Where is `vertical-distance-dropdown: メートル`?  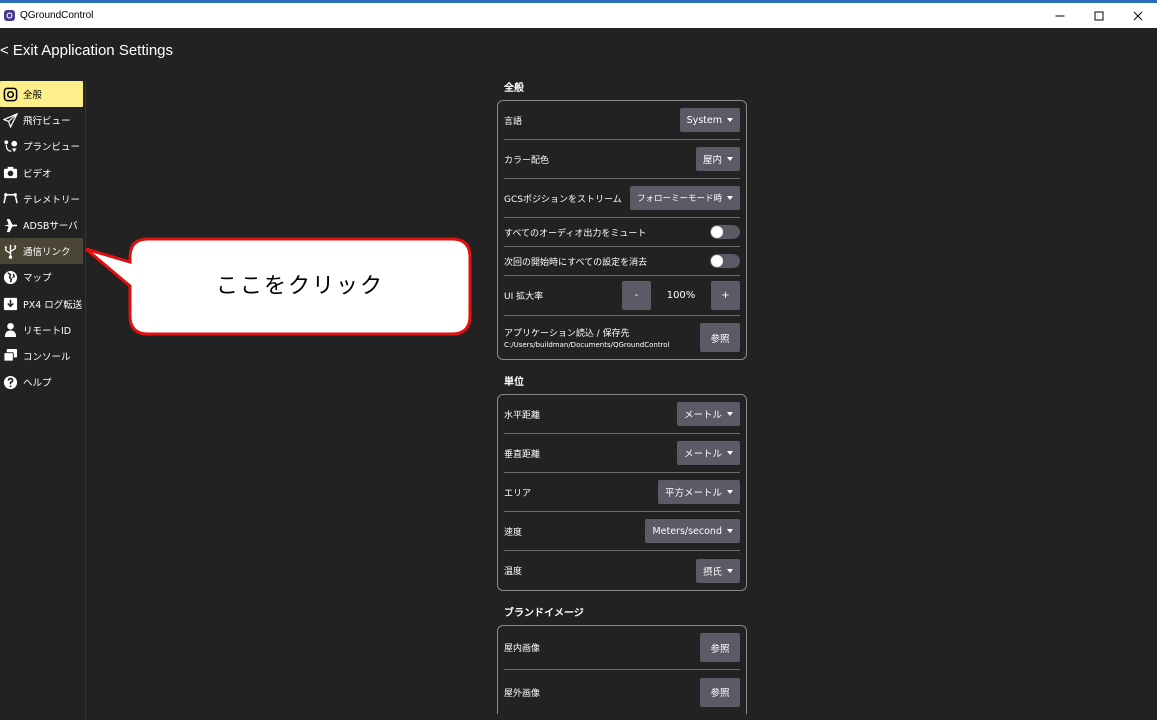 vertical-distance-dropdown: メートル is located at coordinates (708, 453).